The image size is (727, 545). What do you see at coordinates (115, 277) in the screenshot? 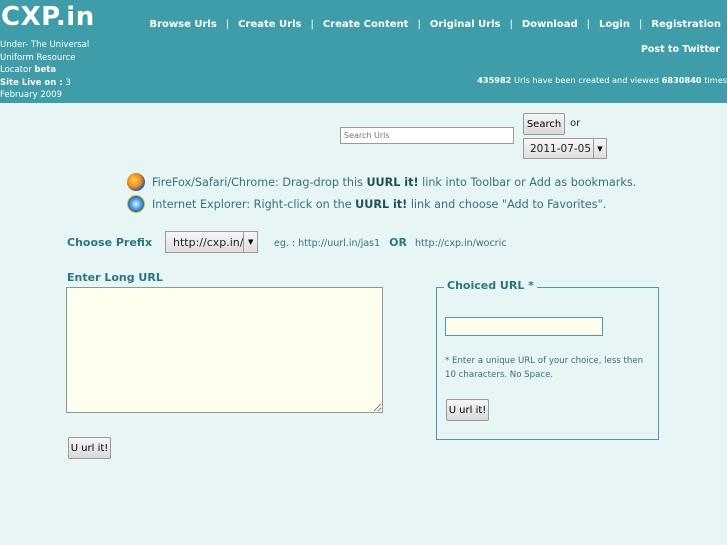
I see `long-url-label: Enter Long URL` at bounding box center [115, 277].